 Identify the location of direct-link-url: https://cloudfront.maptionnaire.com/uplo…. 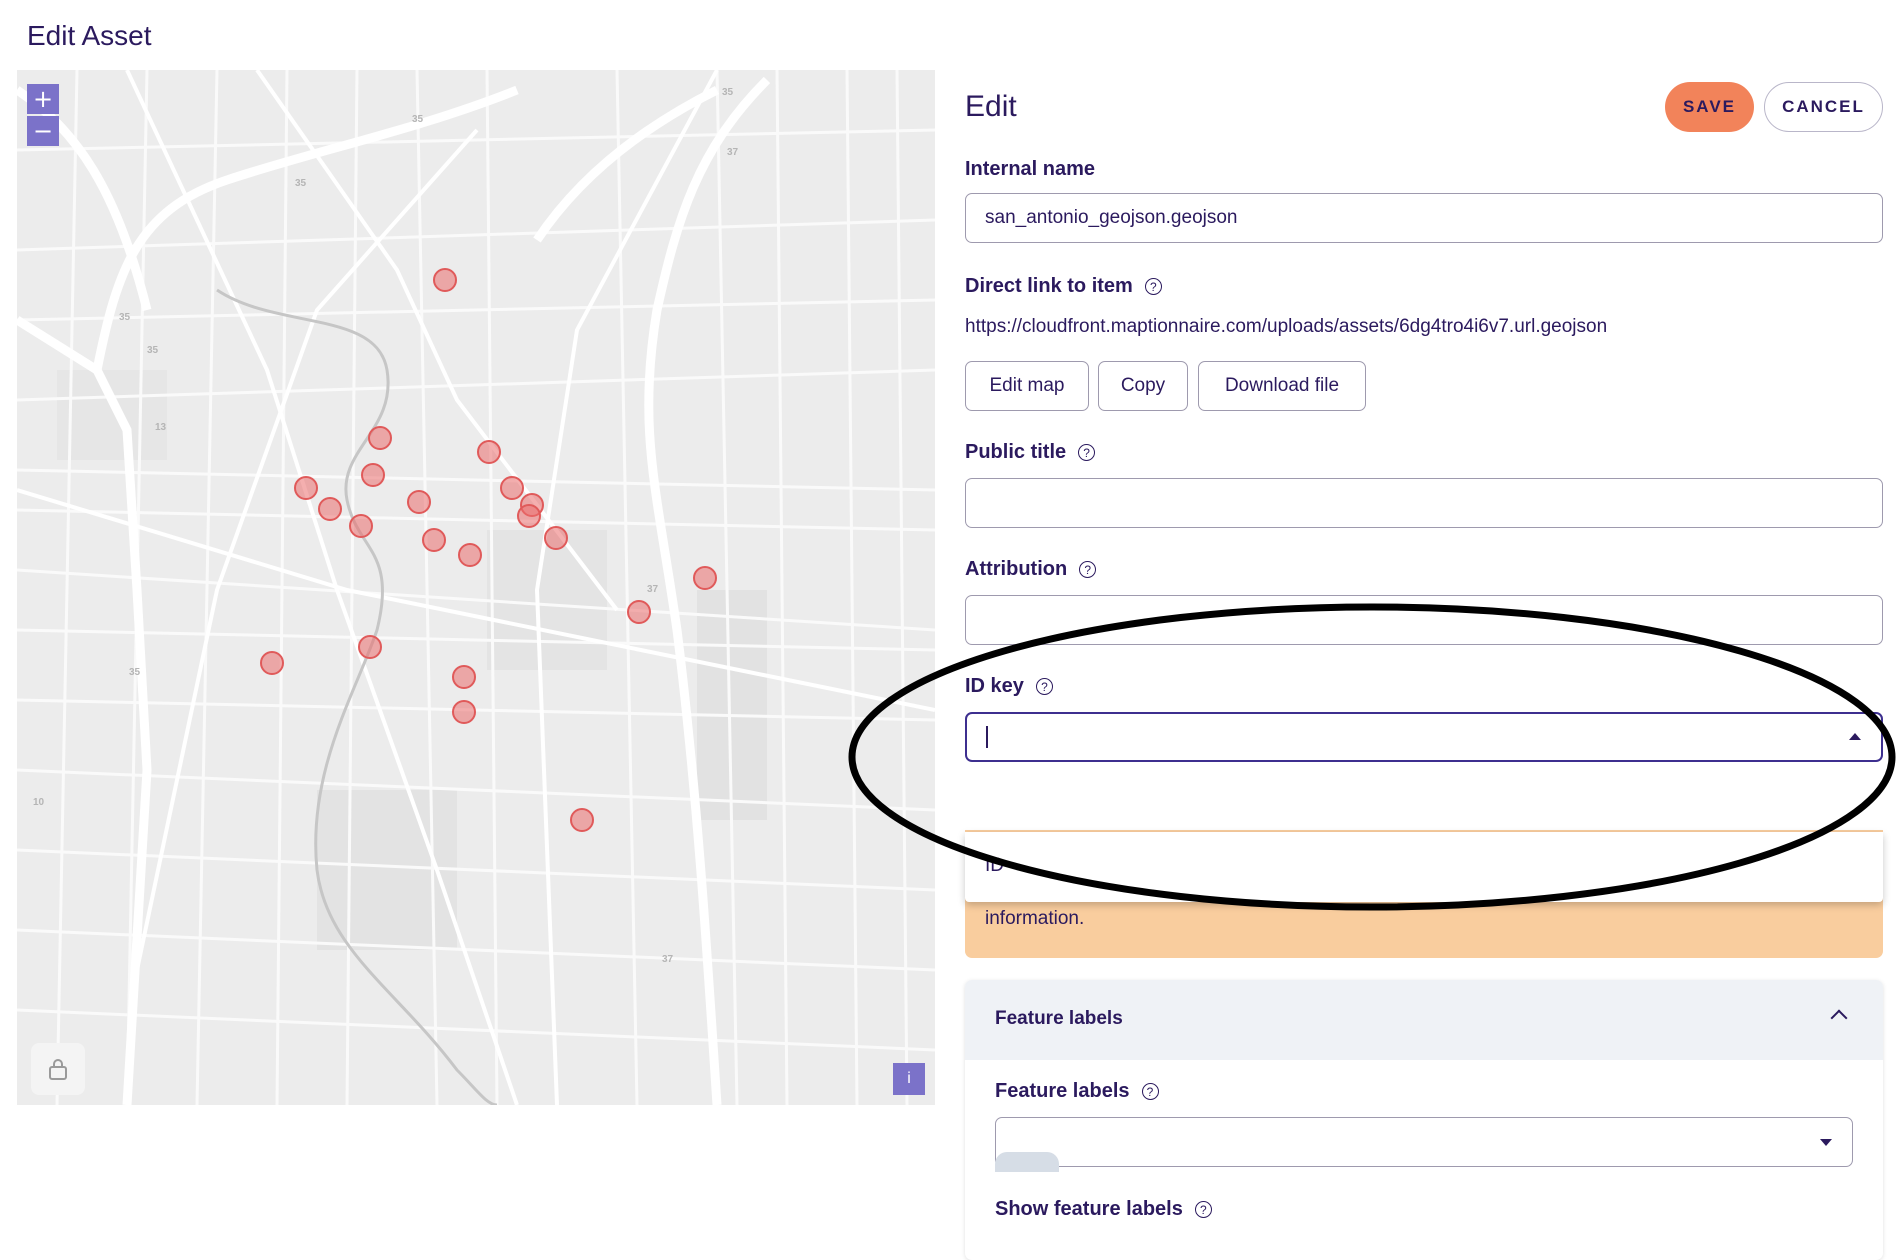
(1286, 326).